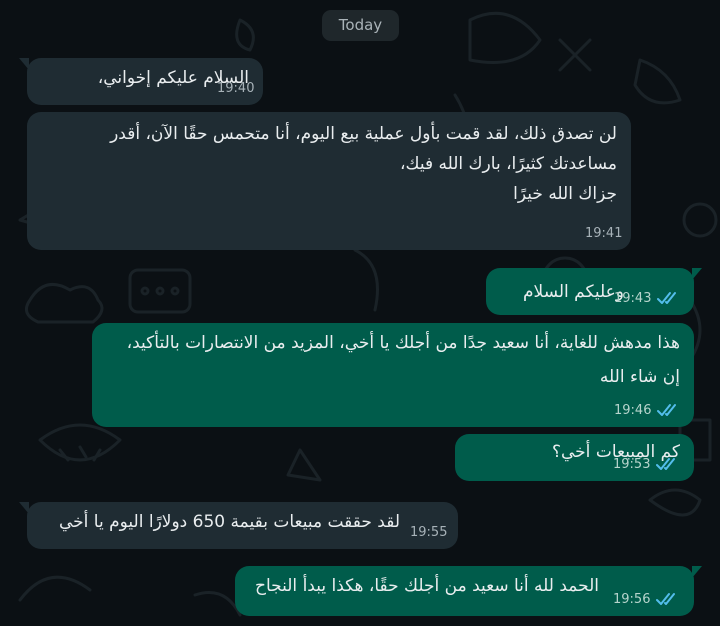 The width and height of the screenshot is (720, 626). What do you see at coordinates (360, 25) in the screenshot?
I see `date-divider: Today` at bounding box center [360, 25].